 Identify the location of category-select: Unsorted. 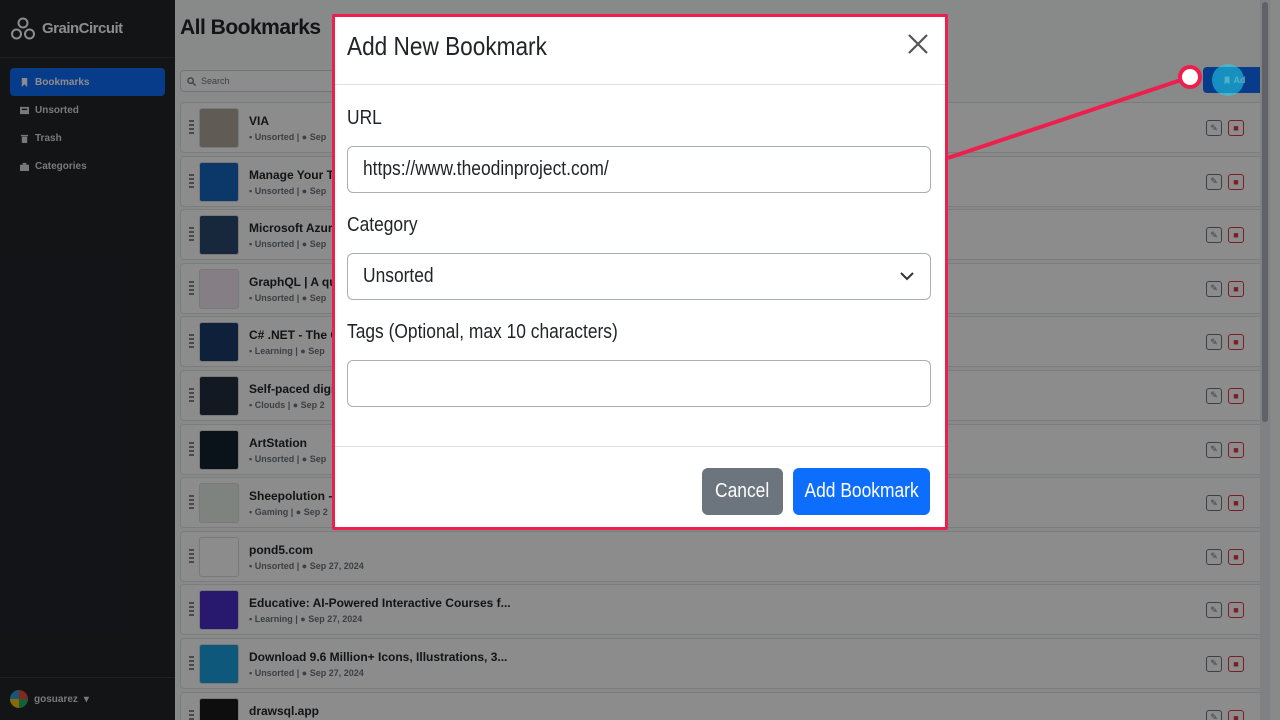
(639, 276).